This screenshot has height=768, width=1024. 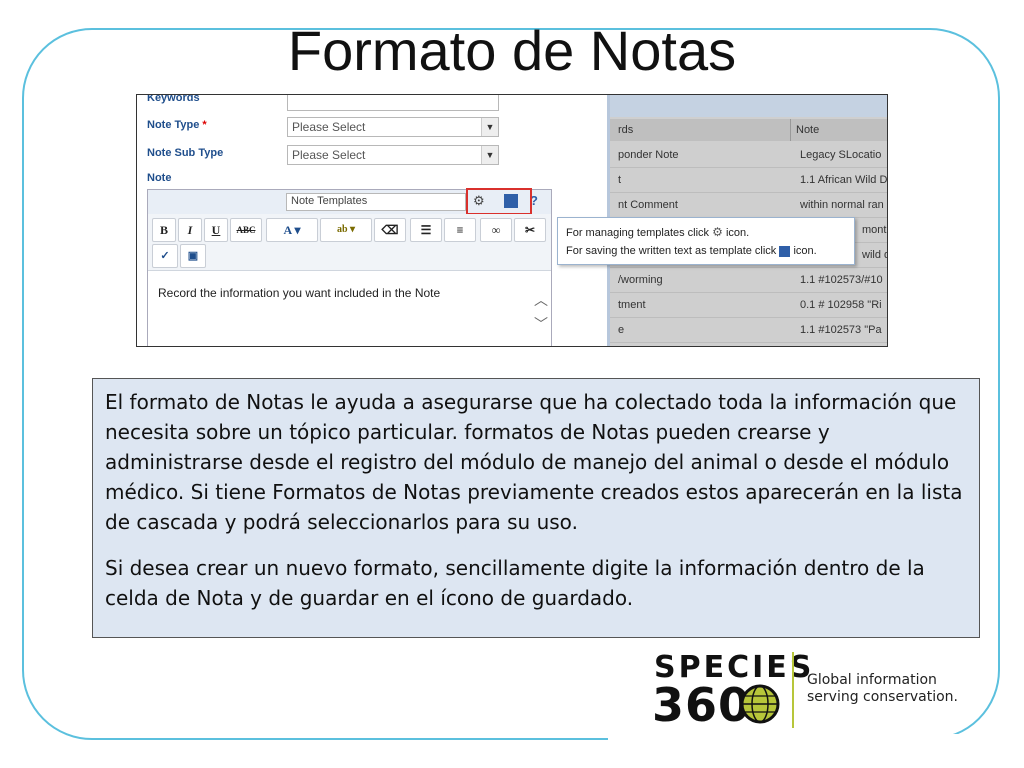 I want to click on cell: 1.1 #102573/#10, so click(x=841, y=280).